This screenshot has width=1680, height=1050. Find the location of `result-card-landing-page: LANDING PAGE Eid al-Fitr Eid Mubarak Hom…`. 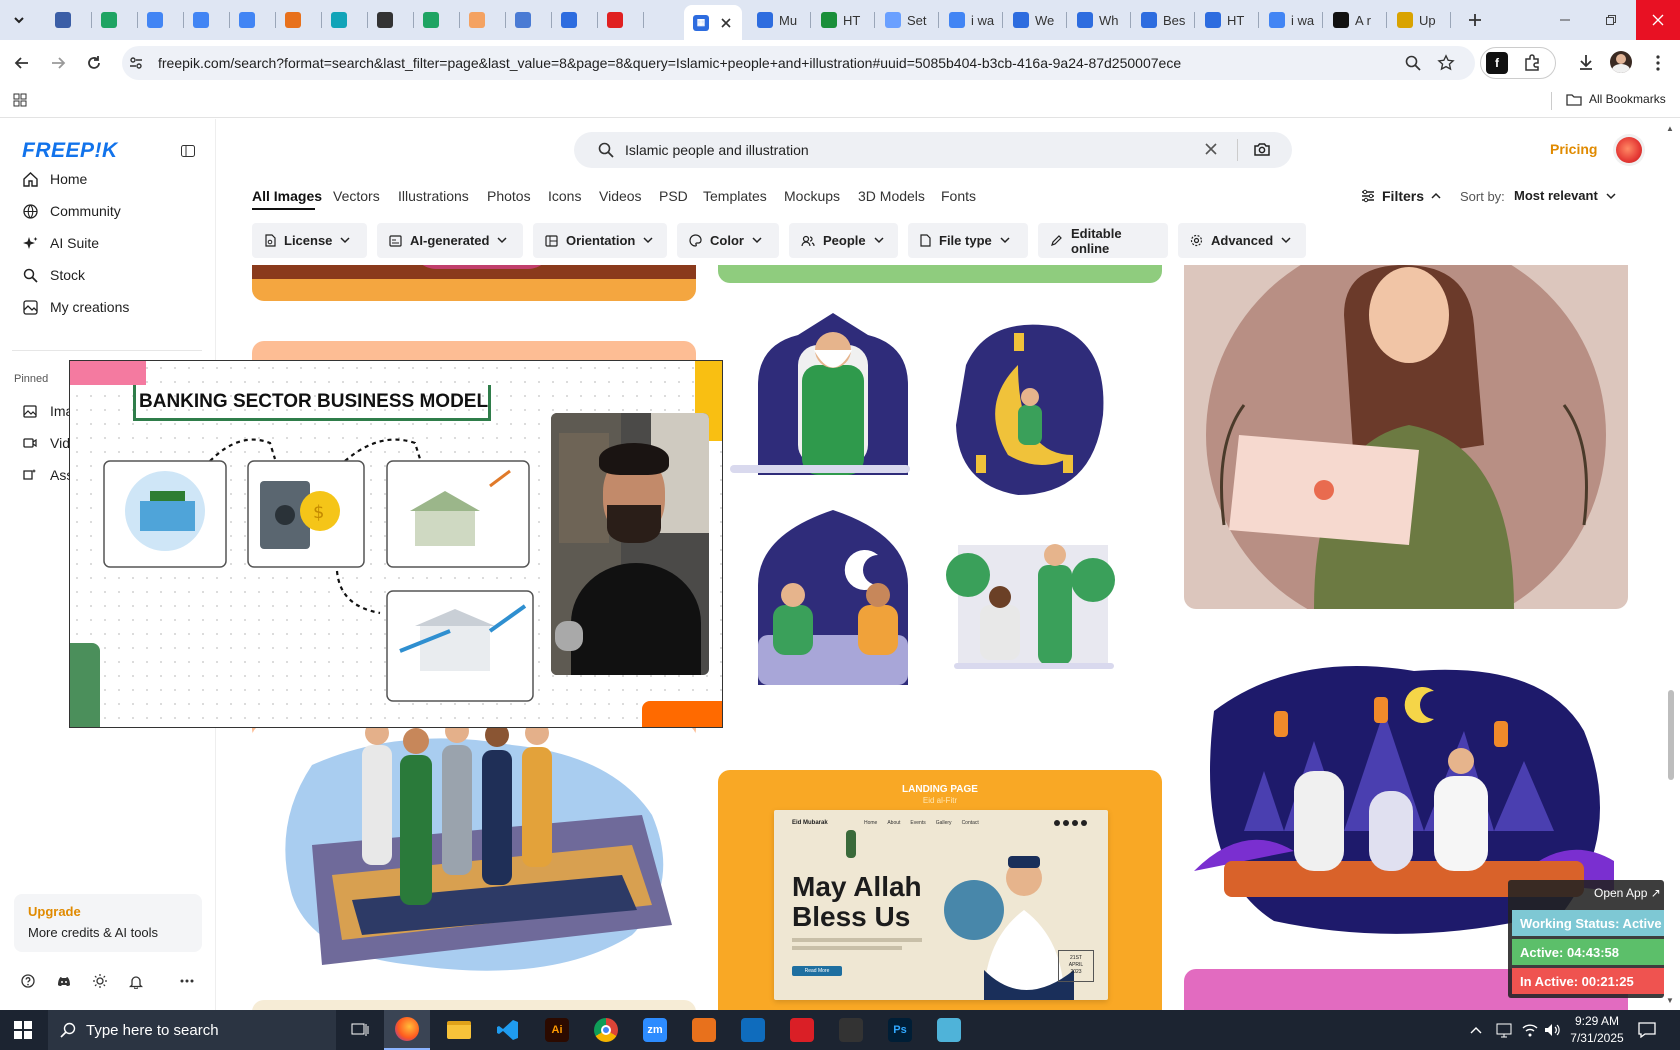

result-card-landing-page: LANDING PAGE Eid al-Fitr Eid Mubarak Hom… is located at coordinates (940, 890).